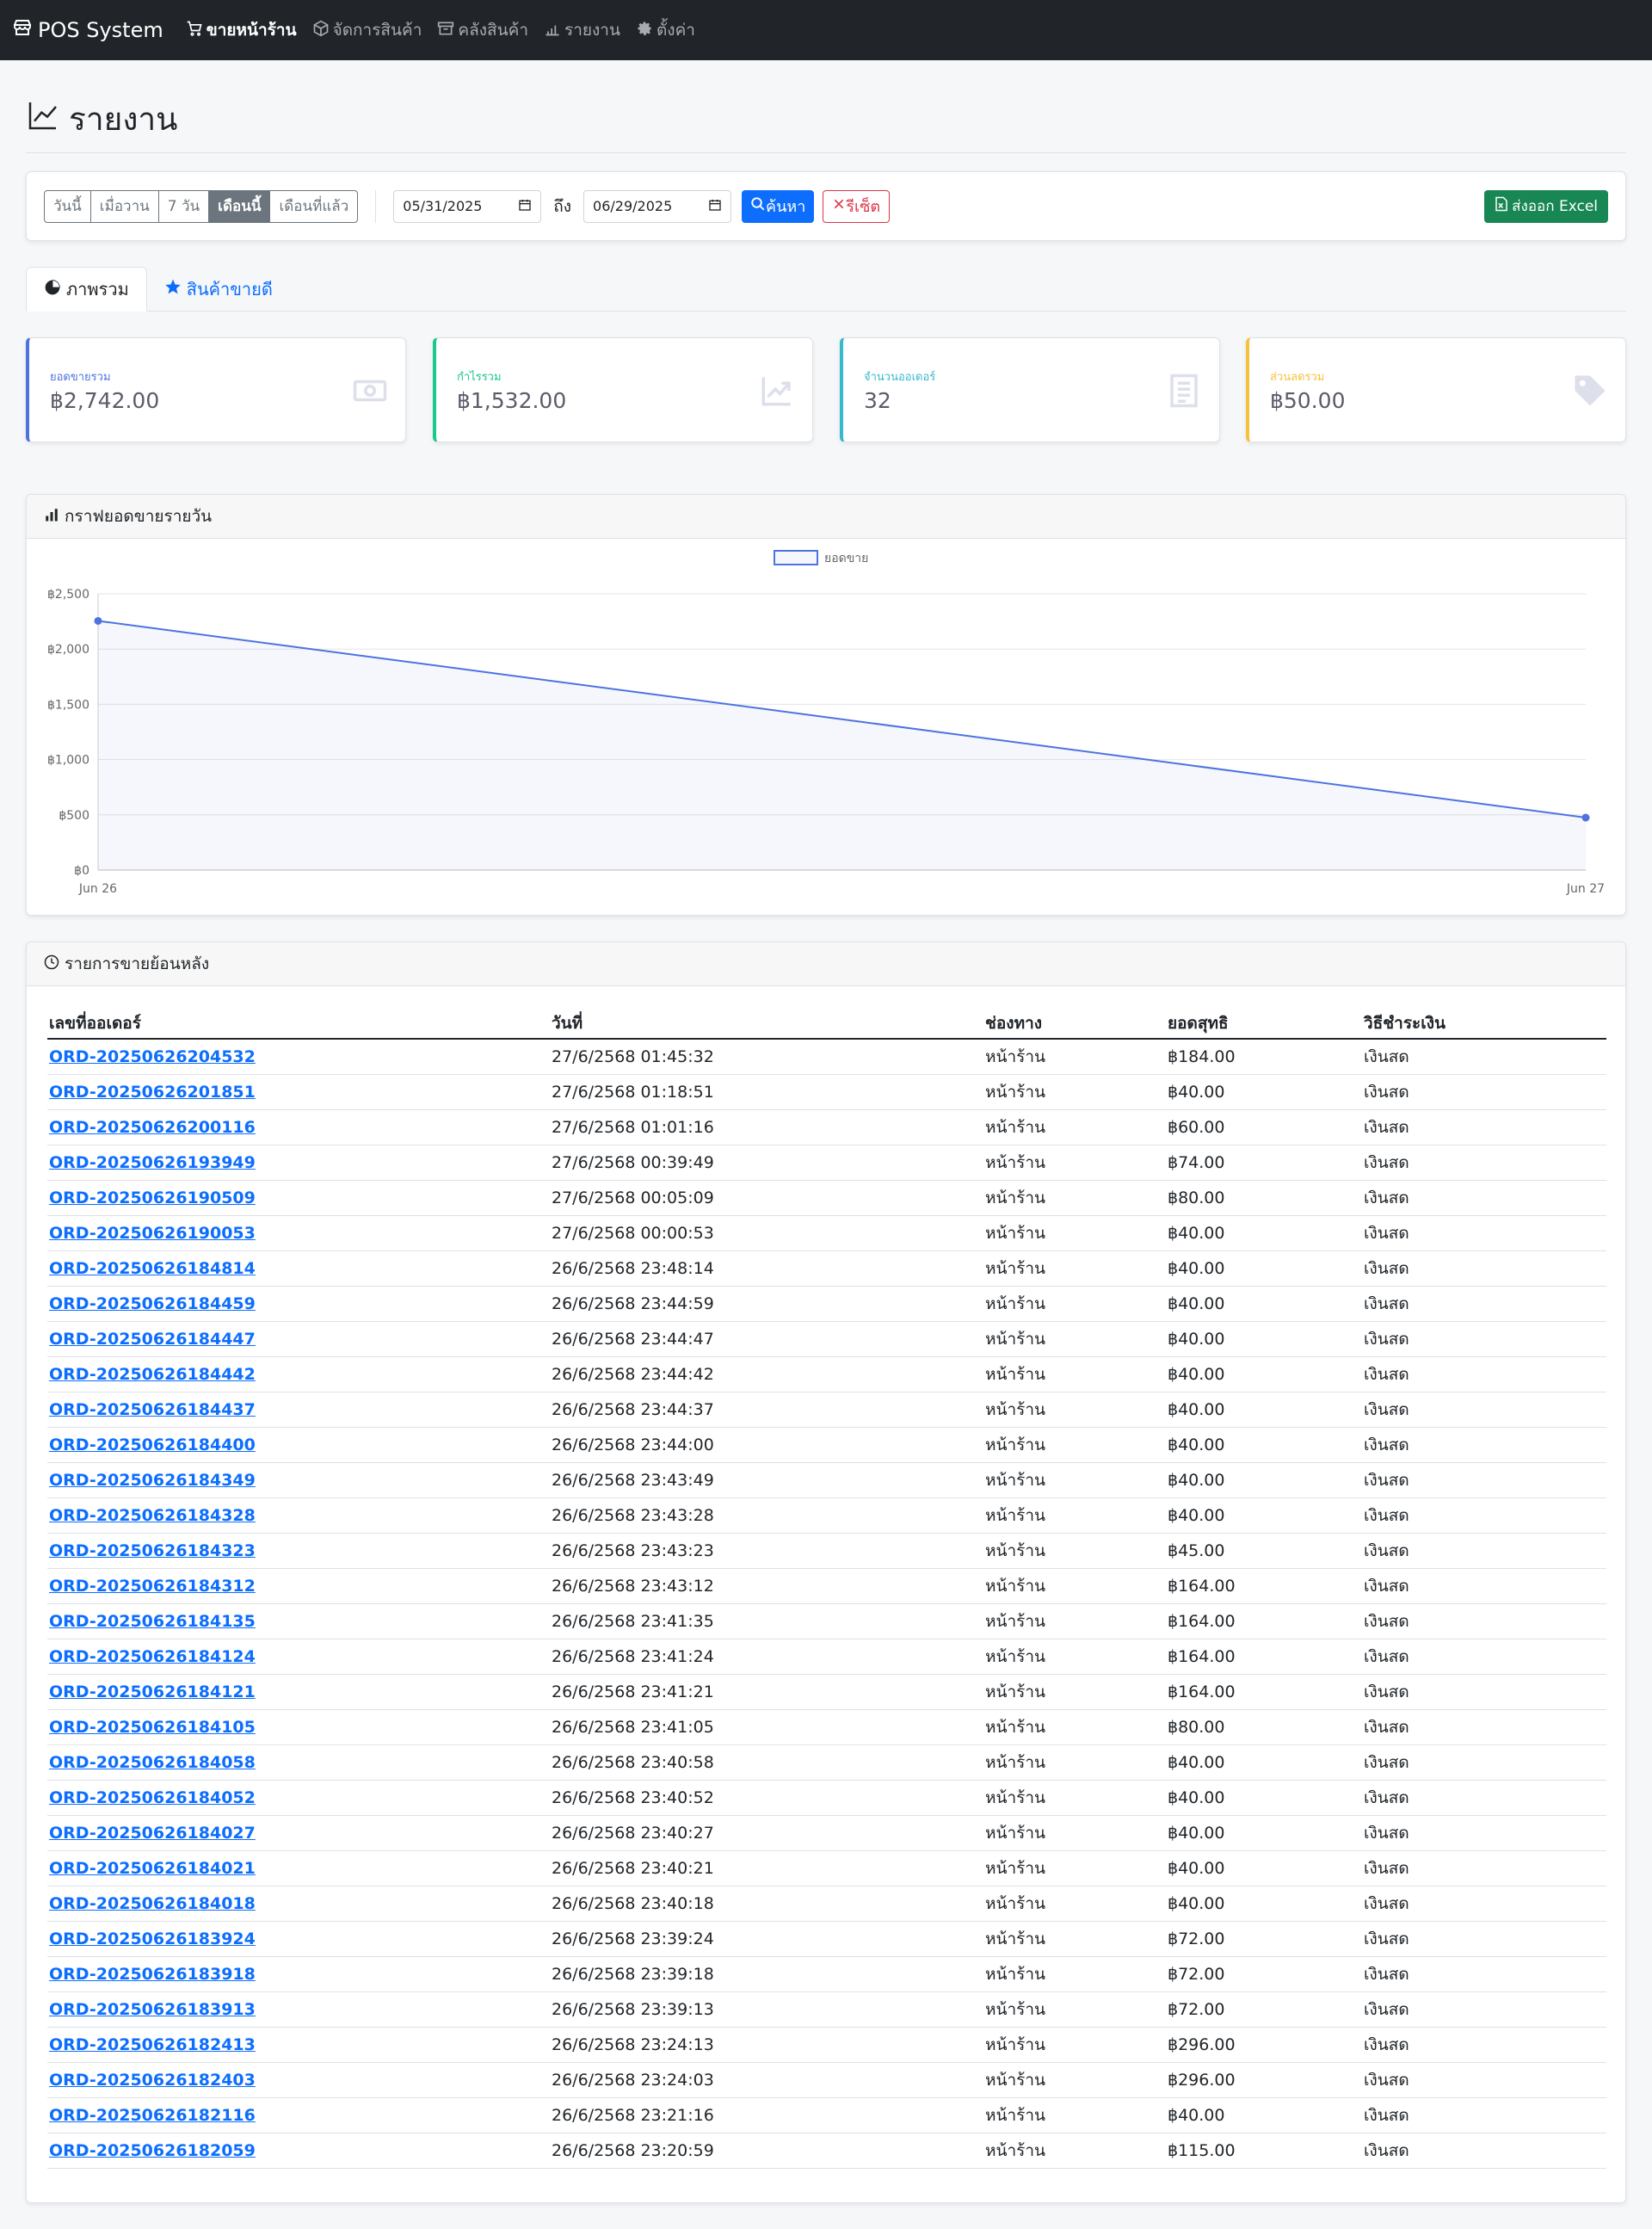 This screenshot has width=1652, height=2229. What do you see at coordinates (152, 1374) in the screenshot?
I see `order-link: ORD-20250626184442` at bounding box center [152, 1374].